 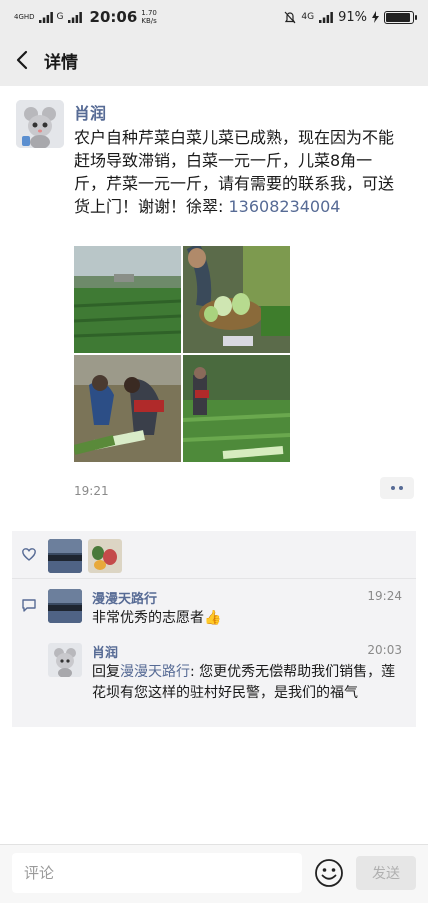 I want to click on thumbs-up-emoji: 👍, so click(x=213, y=618).